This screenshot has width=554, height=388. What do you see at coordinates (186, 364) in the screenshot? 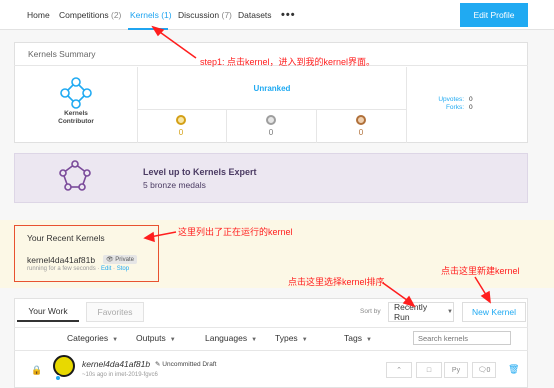
I see `uncommitted-draft-badge: ✎ Uncommitted Draft` at bounding box center [186, 364].